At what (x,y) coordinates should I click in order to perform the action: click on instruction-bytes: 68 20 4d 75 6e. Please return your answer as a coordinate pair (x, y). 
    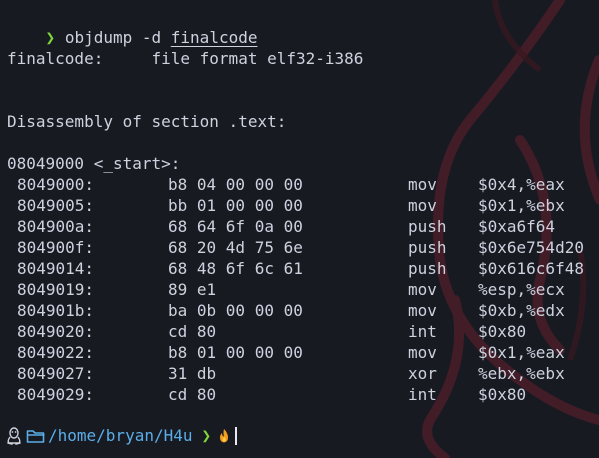
    Looking at the image, I should click on (235, 247).